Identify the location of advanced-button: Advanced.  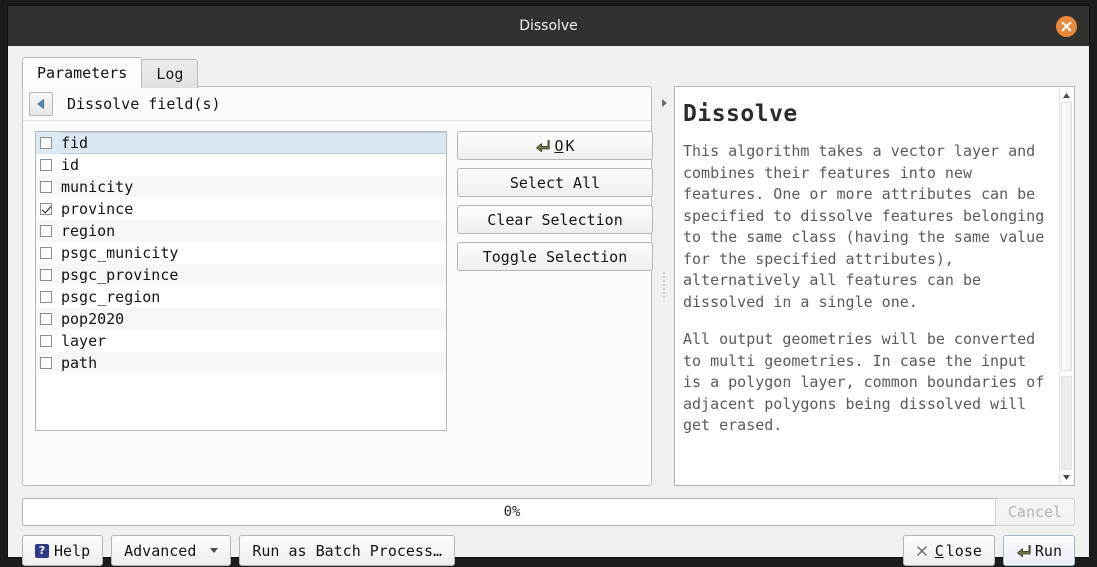
(171, 550).